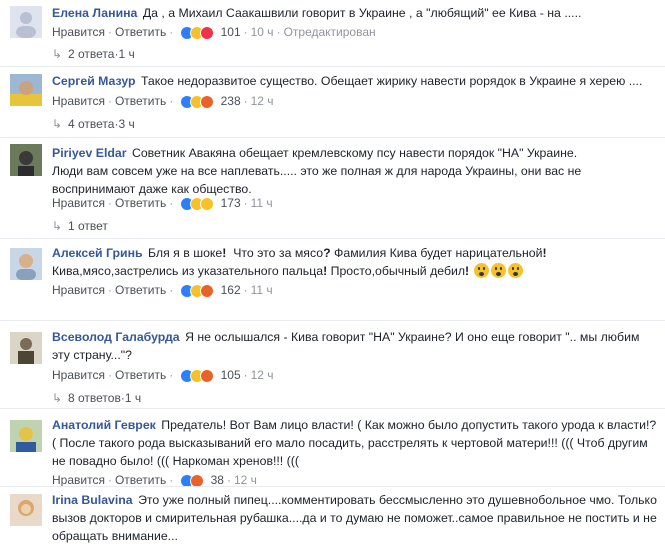 This screenshot has width=665, height=545. I want to click on edited-label: Отредактирован, so click(329, 32).